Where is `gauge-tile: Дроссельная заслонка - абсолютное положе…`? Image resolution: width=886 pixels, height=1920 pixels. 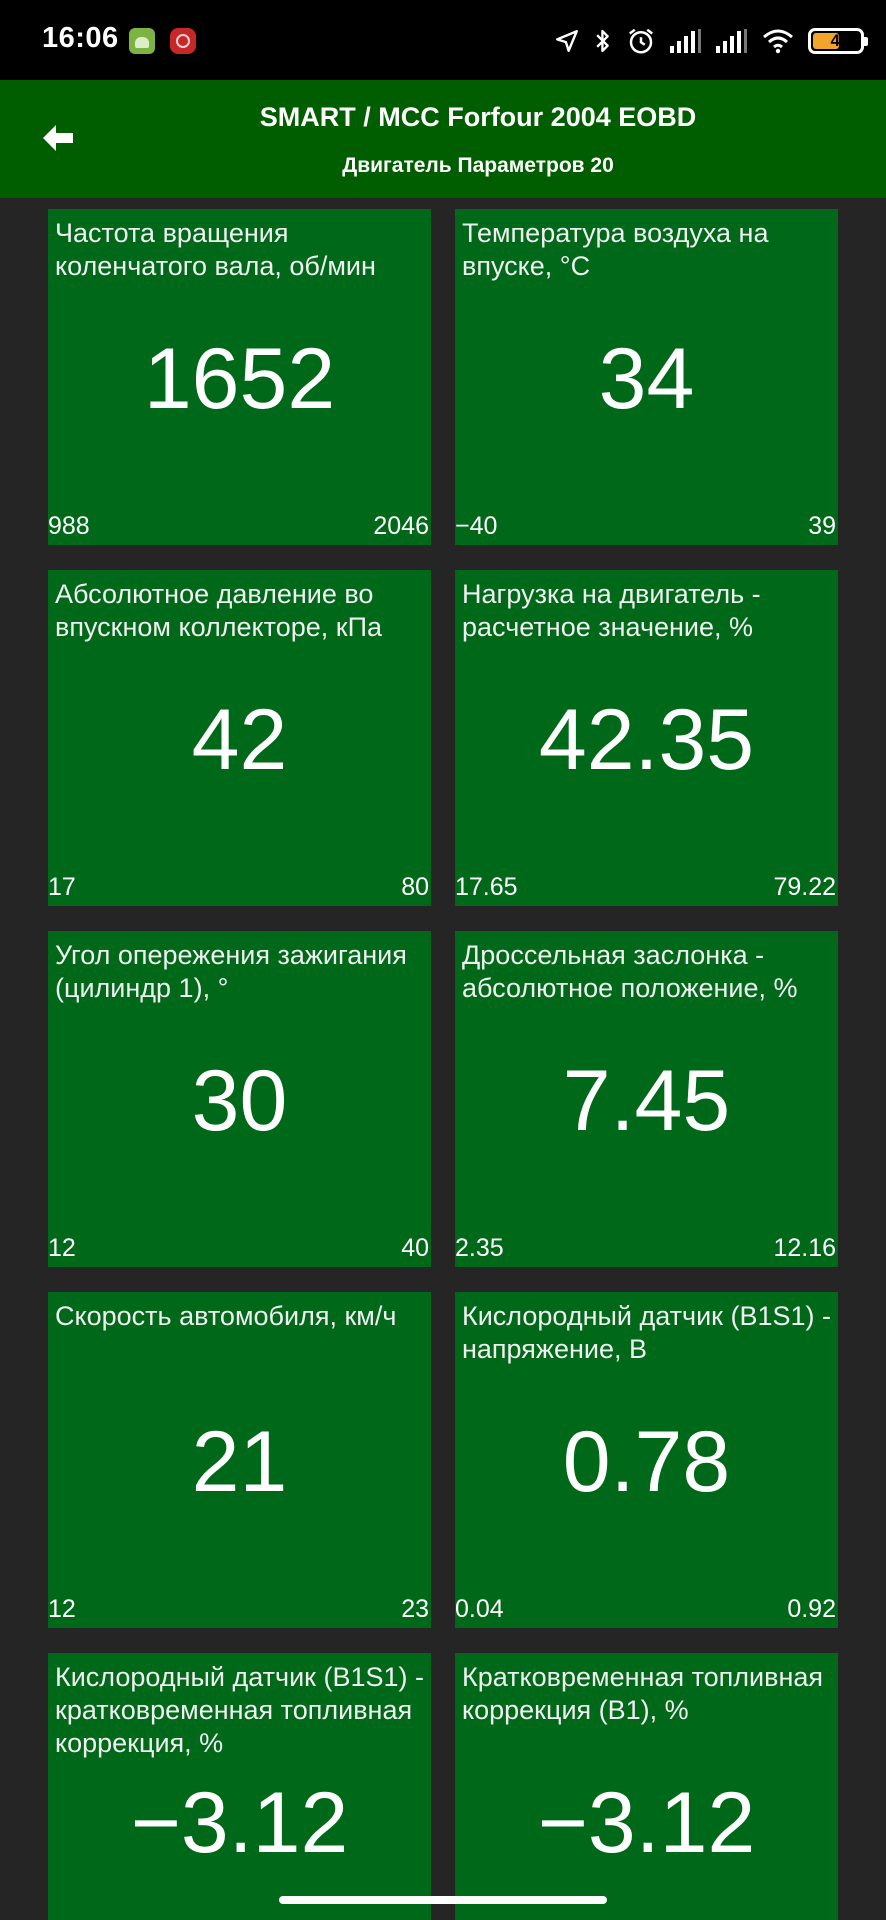 gauge-tile: Дроссельная заслонка - абсолютное положе… is located at coordinates (646, 1099).